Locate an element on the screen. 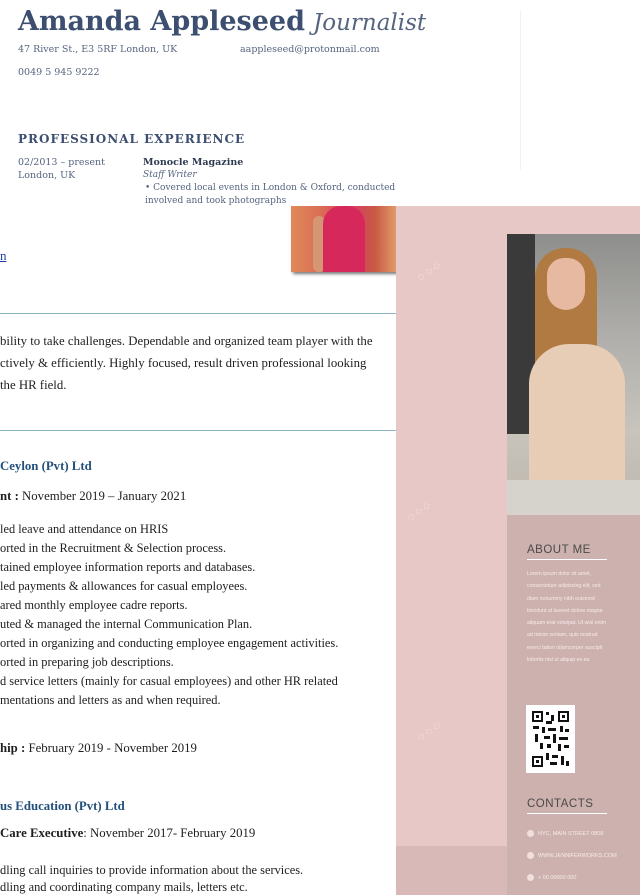 Image resolution: width=640 pixels, height=895 pixels. employer-name: Ceylon (Pvt) Ltd is located at coordinates (46, 466).